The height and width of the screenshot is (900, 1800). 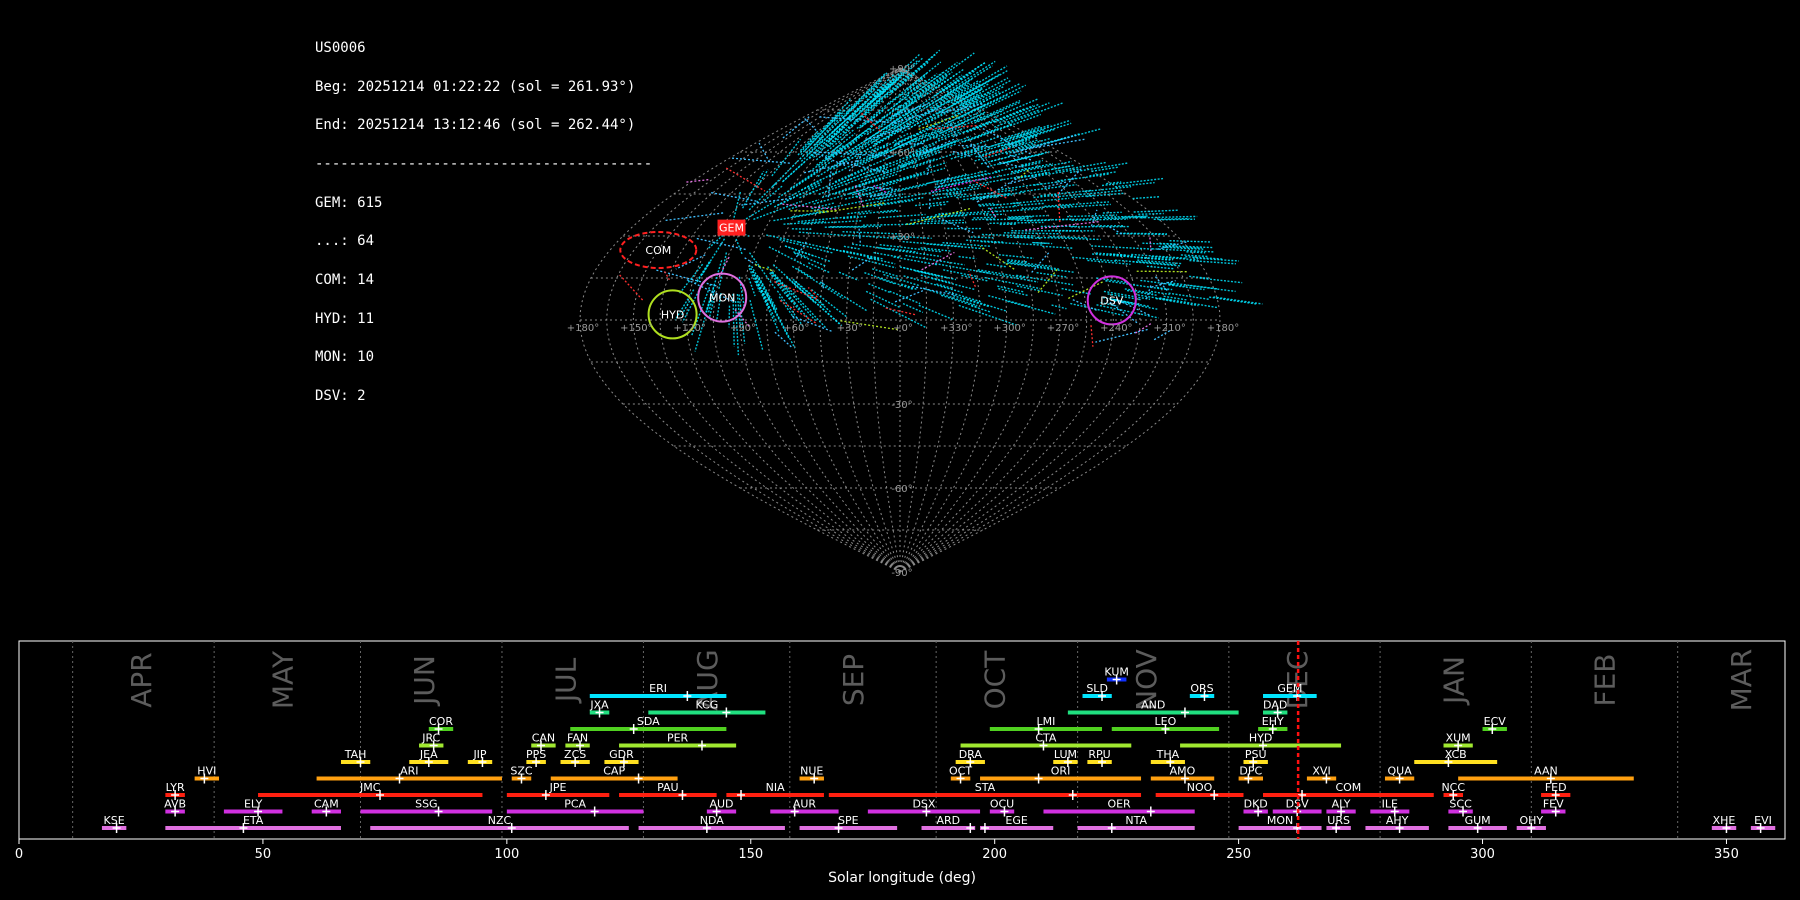 I want to click on shower-label: FED, so click(x=1556, y=787).